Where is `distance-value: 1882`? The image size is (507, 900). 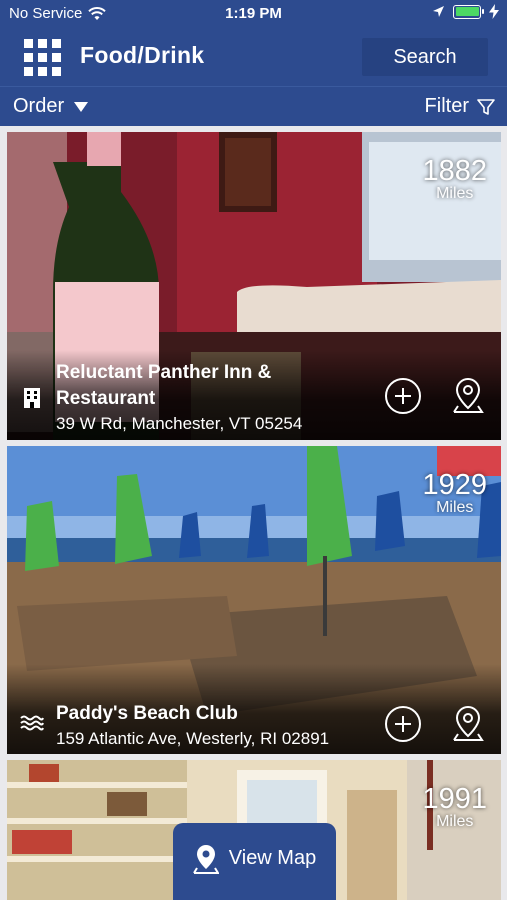 distance-value: 1882 is located at coordinates (454, 171).